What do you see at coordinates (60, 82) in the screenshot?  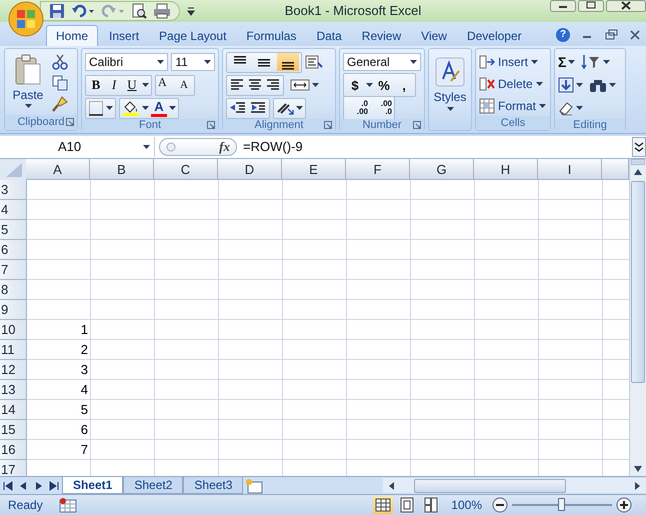 I see `copy-icon` at bounding box center [60, 82].